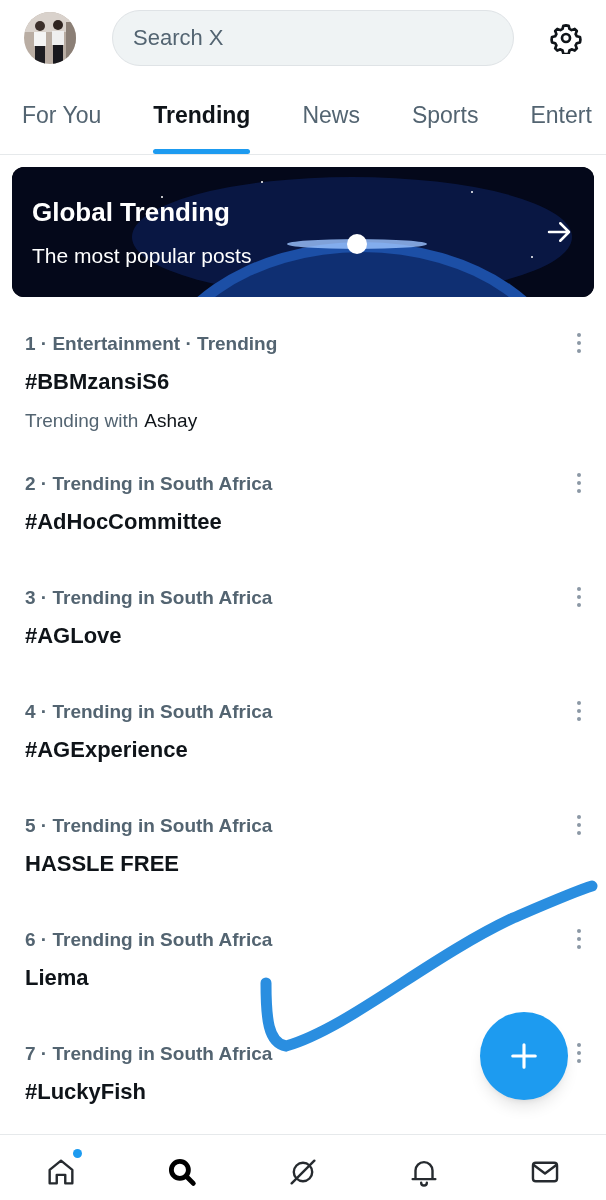  What do you see at coordinates (149, 826) in the screenshot?
I see `trend-context: 5 · Trending in South Africa` at bounding box center [149, 826].